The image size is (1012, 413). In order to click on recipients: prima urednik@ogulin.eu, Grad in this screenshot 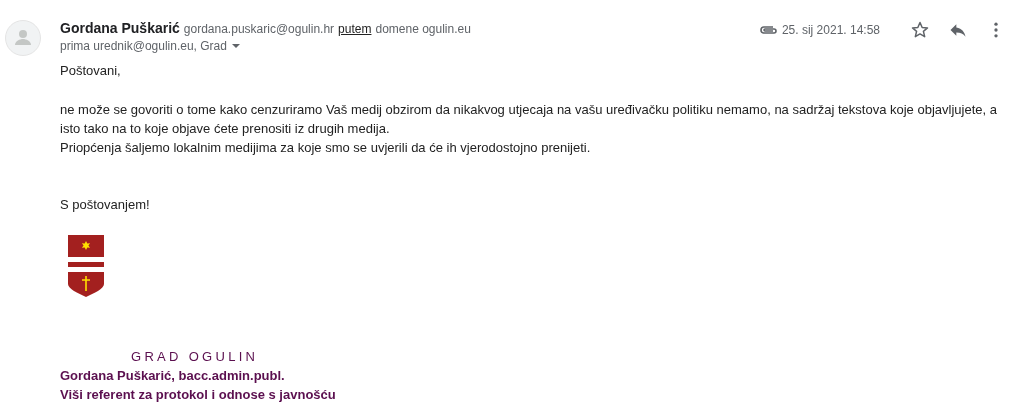, I will do `click(143, 46)`.